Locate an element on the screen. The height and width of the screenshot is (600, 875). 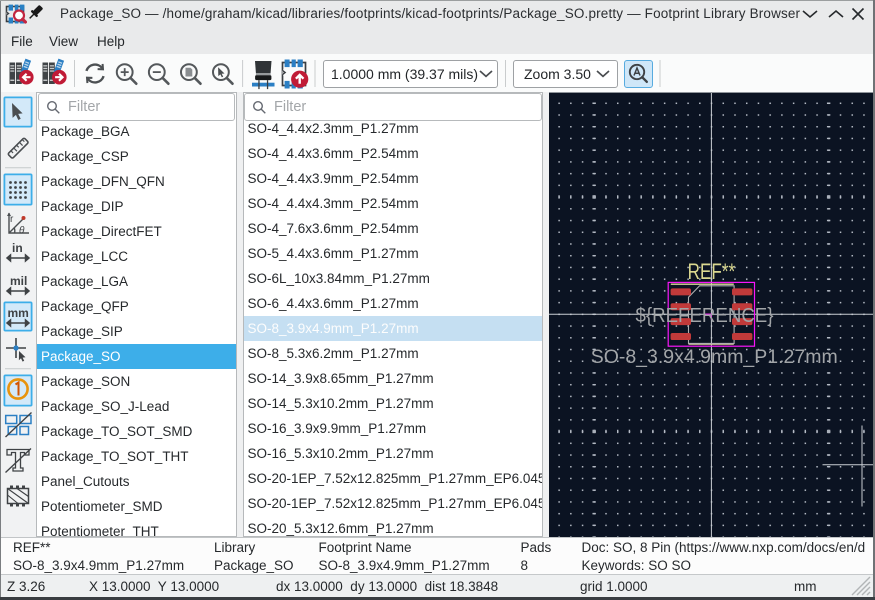
svg-text: mm is located at coordinates (18, 313).